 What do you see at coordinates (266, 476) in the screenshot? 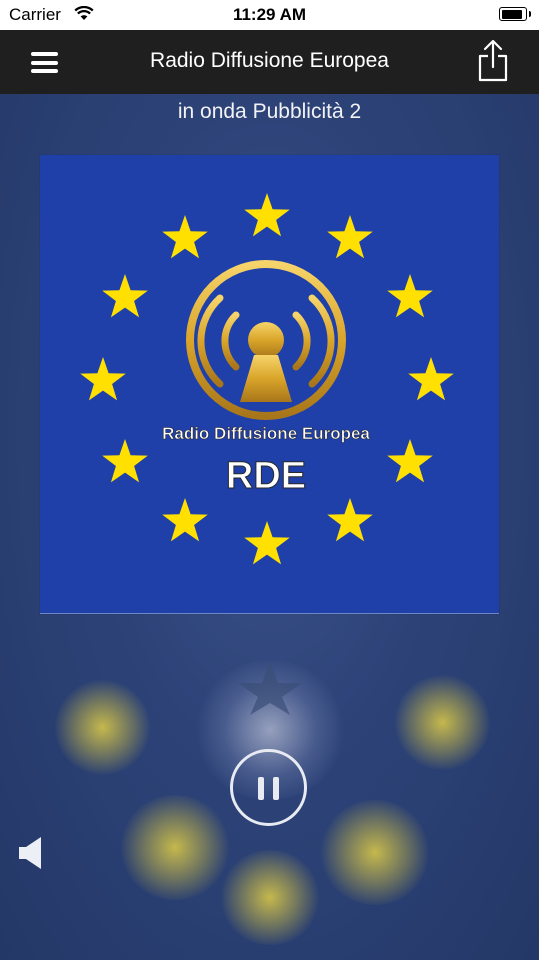
I see `artwork-station-abbr: RDE` at bounding box center [266, 476].